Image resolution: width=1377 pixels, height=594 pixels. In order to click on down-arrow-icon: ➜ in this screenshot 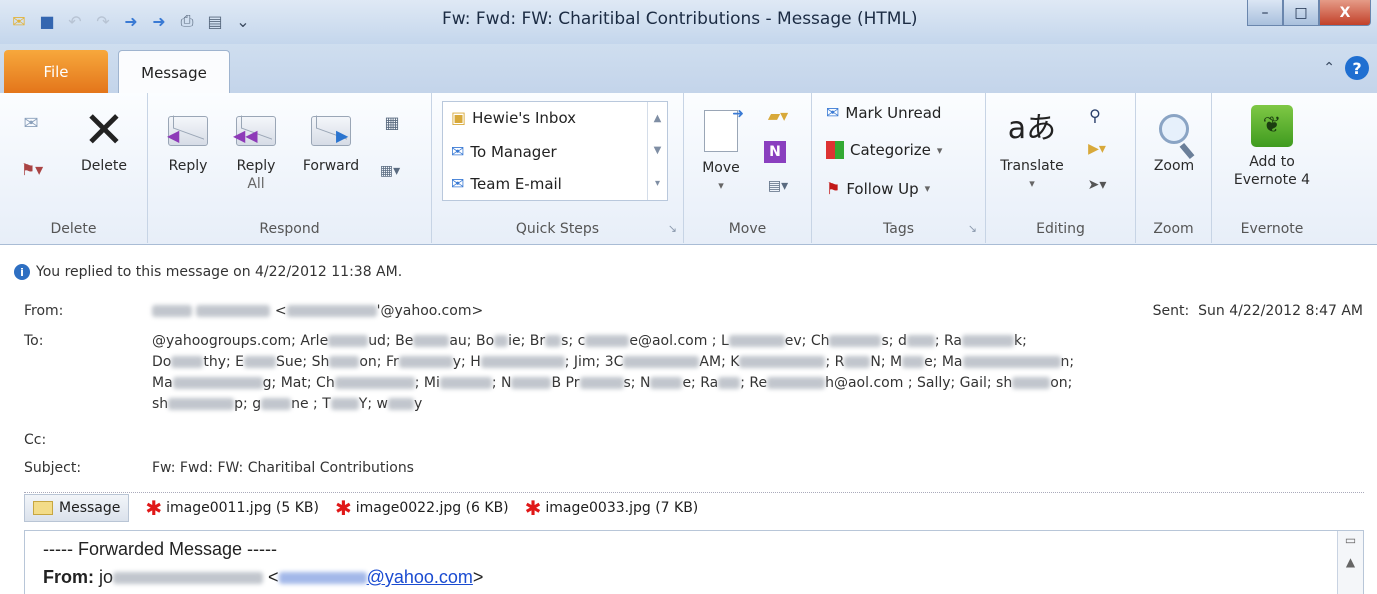, I will do `click(159, 21)`.